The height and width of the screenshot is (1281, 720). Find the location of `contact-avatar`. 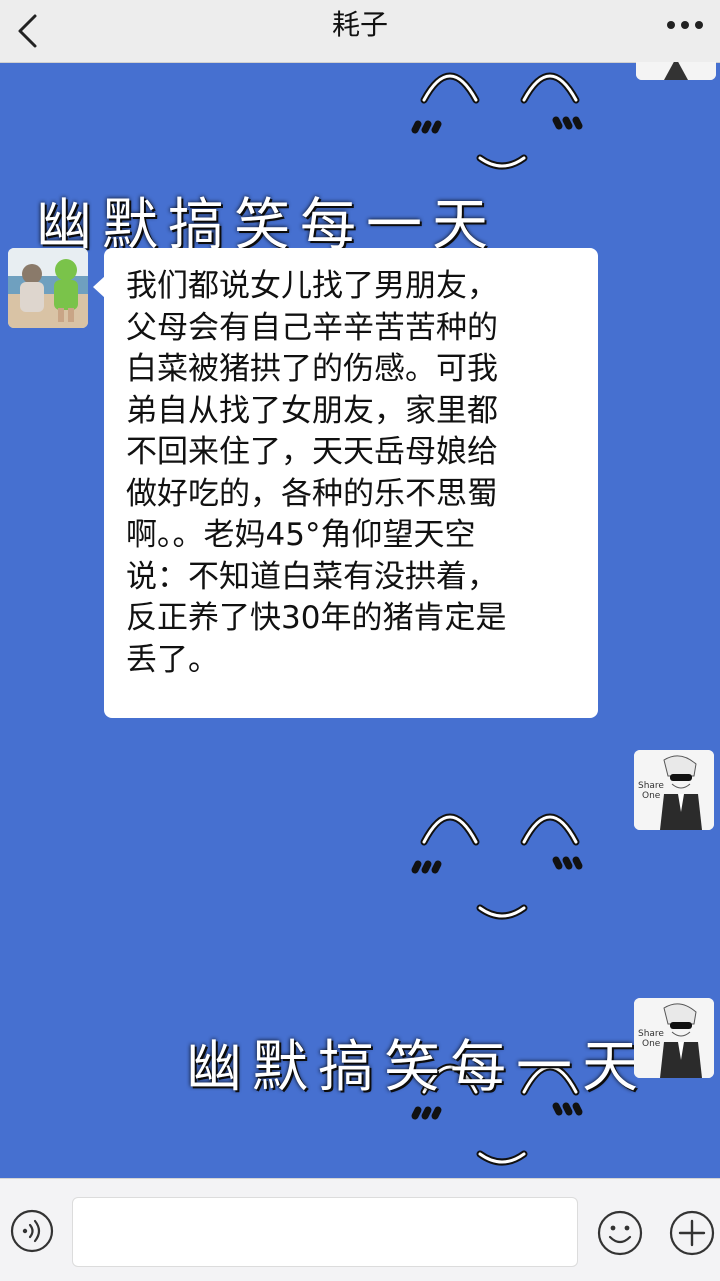

contact-avatar is located at coordinates (48, 288).